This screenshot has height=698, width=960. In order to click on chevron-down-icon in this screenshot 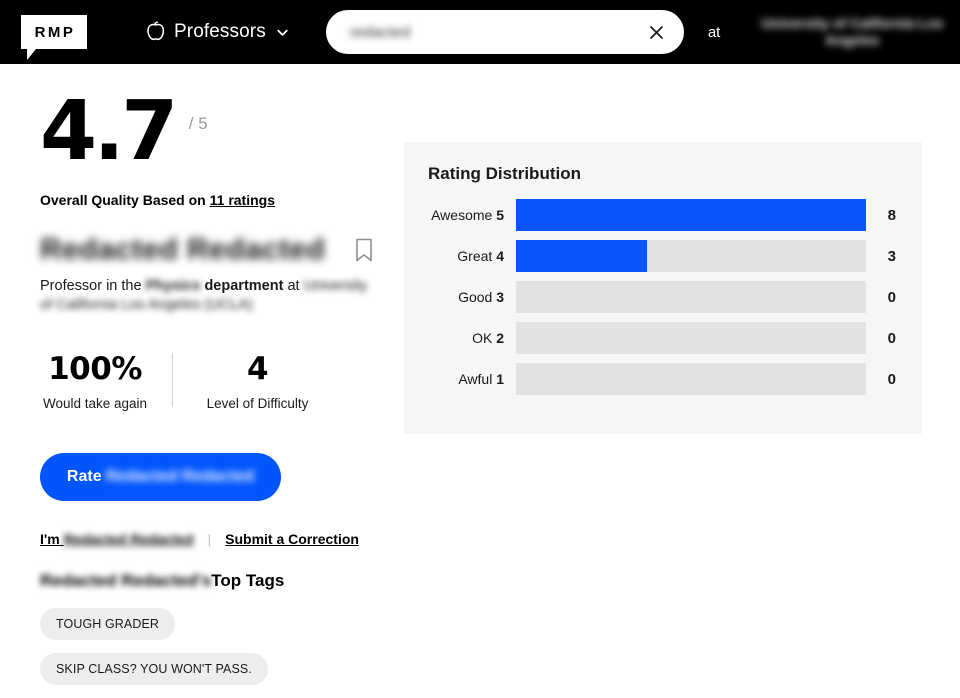, I will do `click(282, 32)`.